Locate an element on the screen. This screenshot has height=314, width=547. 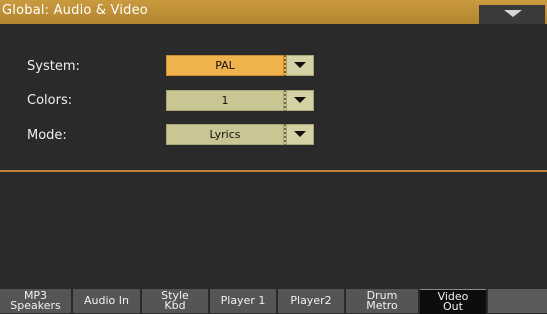
tab-audio-in: Audio In is located at coordinates (106, 301).